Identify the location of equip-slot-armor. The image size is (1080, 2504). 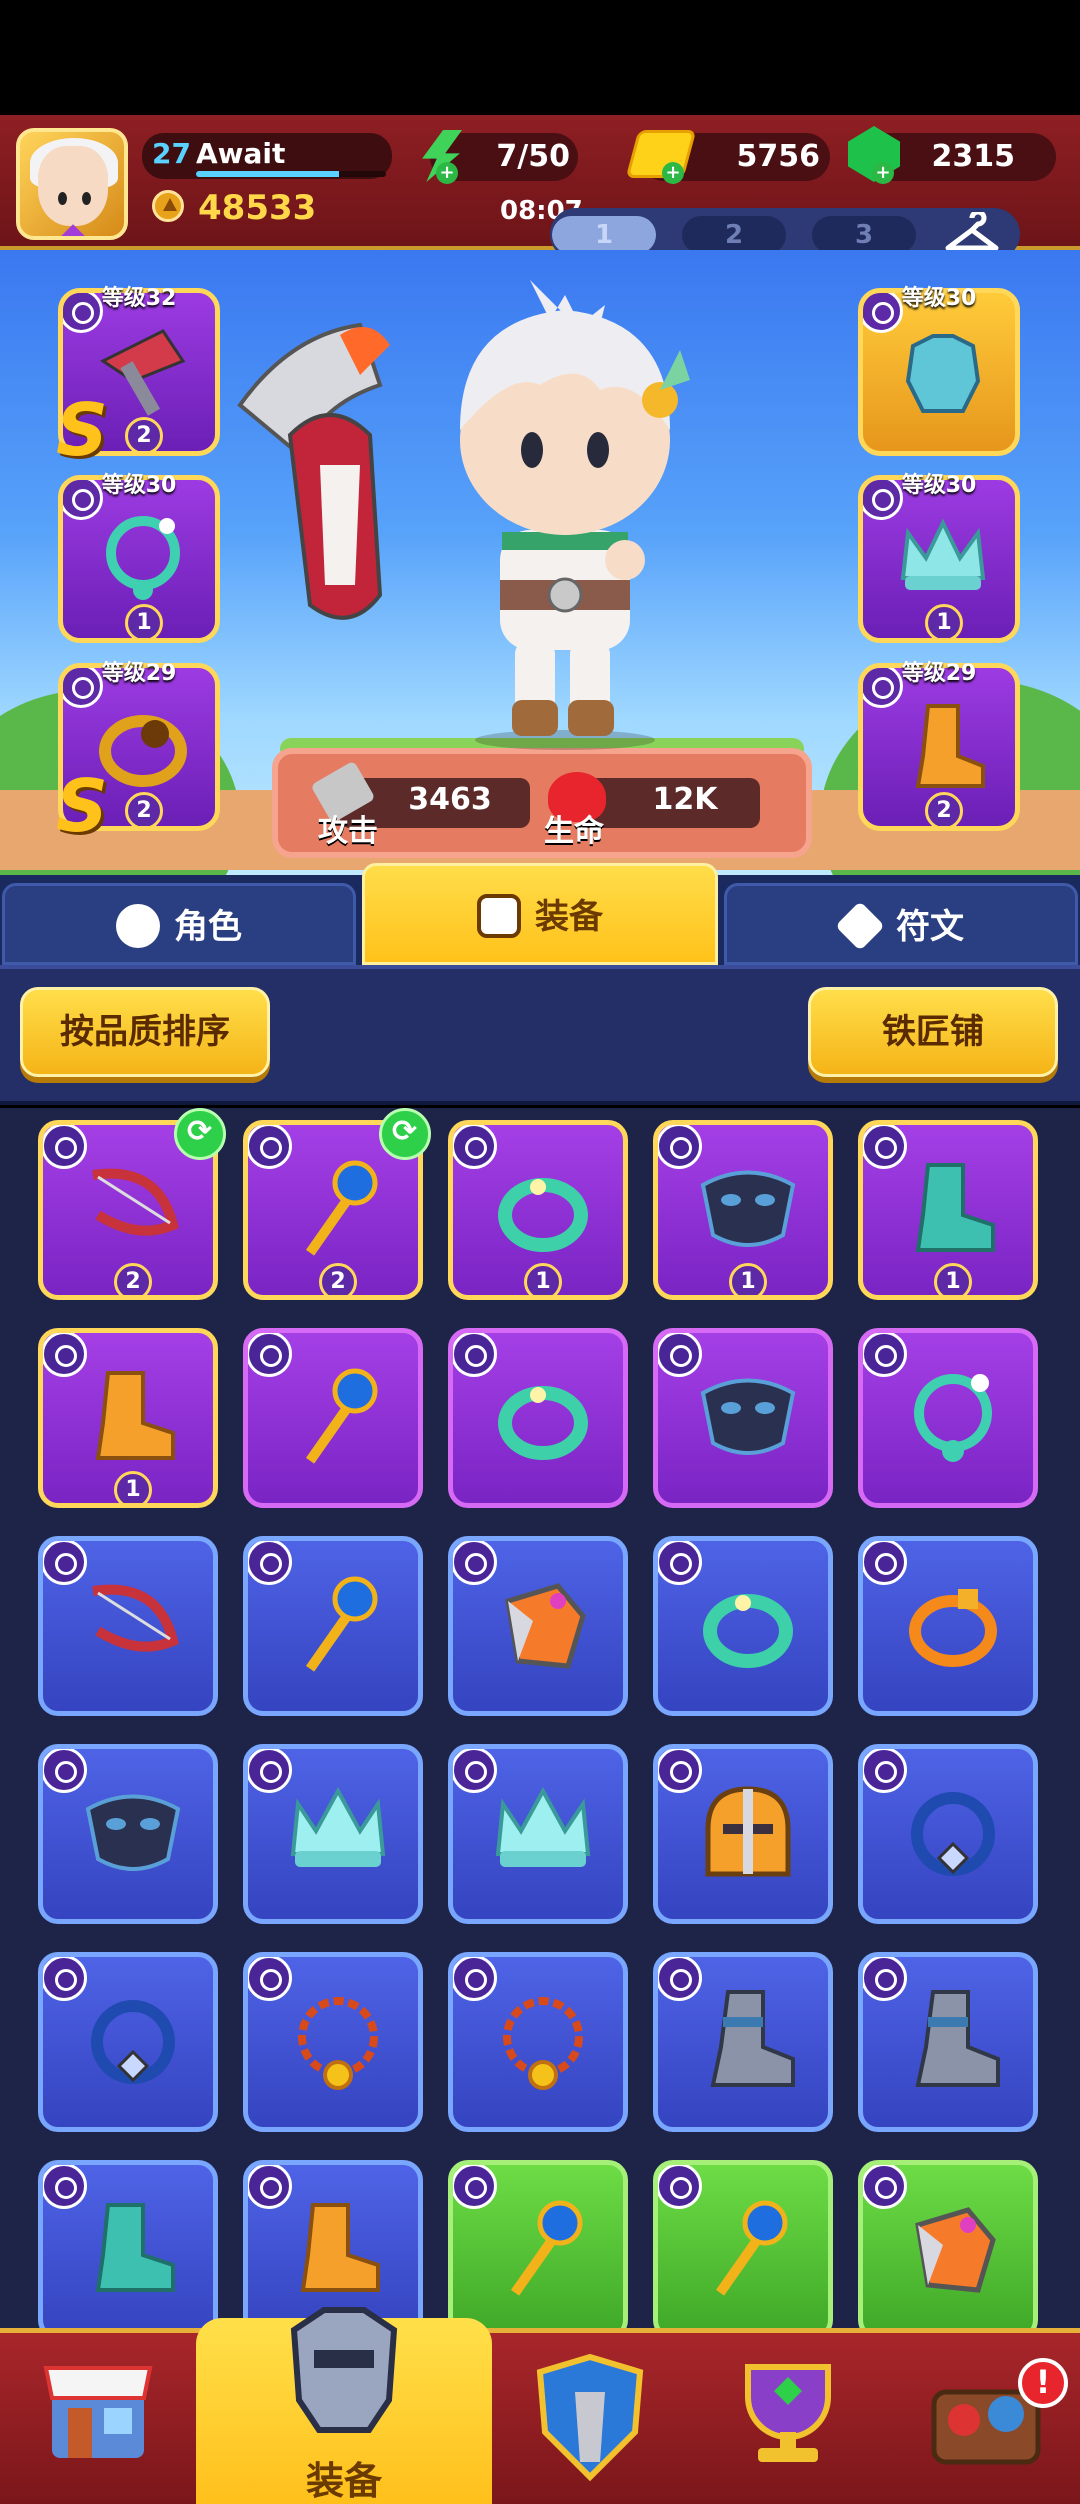
(939, 372).